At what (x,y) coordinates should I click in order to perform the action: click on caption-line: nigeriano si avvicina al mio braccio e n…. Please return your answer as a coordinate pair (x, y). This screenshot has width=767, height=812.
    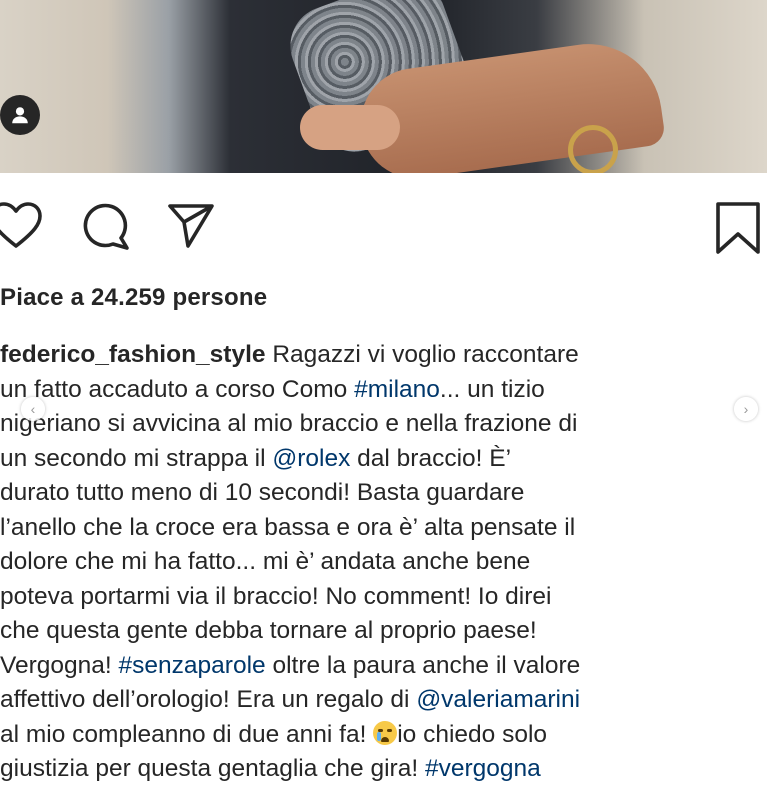
    Looking at the image, I should click on (380, 424).